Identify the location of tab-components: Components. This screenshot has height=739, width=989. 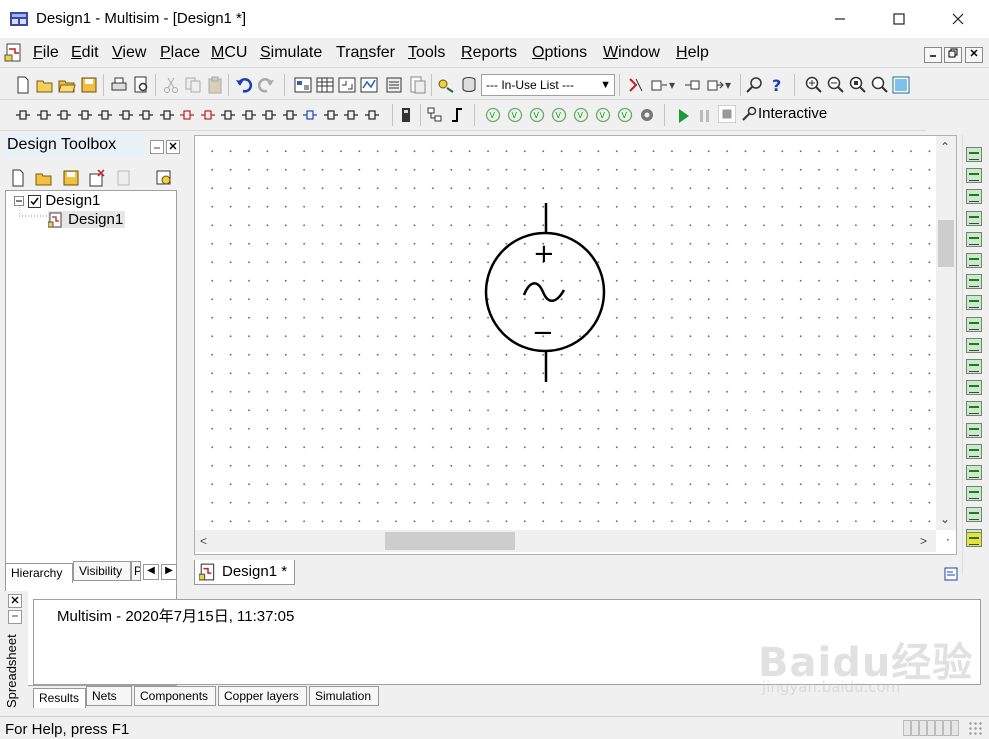
(175, 696).